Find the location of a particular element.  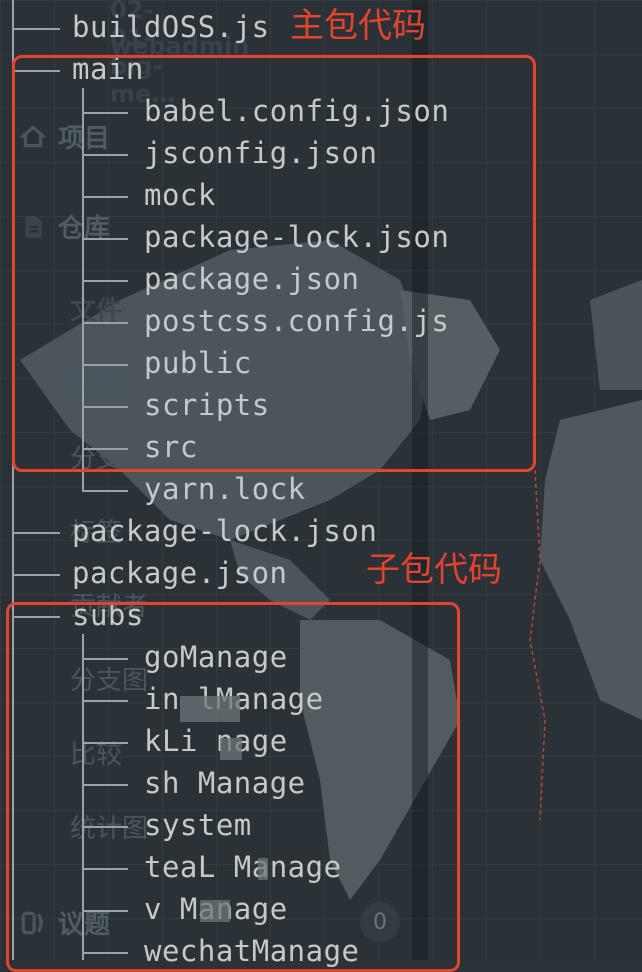

tree-item-buildoss: buildOSS.js is located at coordinates (171, 27).